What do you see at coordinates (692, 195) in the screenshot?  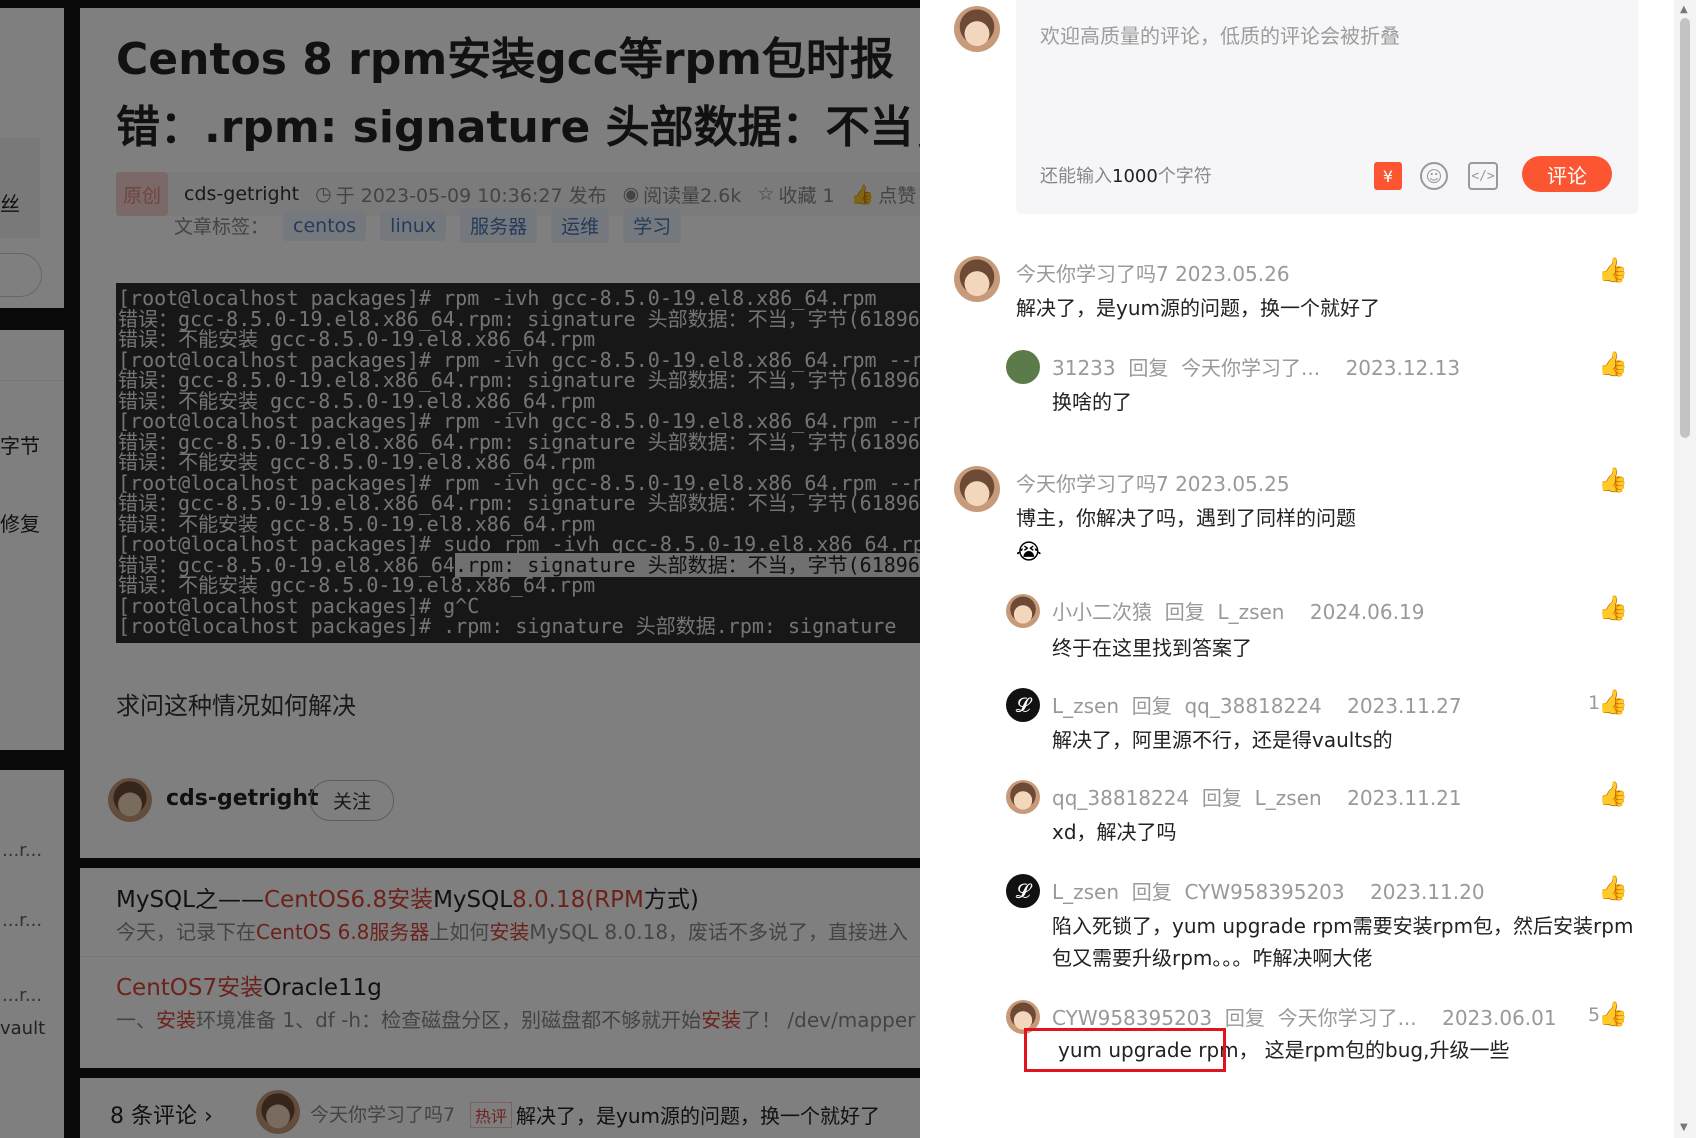 I see `read-count: 阅读量2.6k` at bounding box center [692, 195].